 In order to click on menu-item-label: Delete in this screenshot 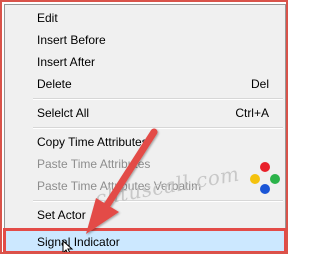, I will do `click(54, 84)`.